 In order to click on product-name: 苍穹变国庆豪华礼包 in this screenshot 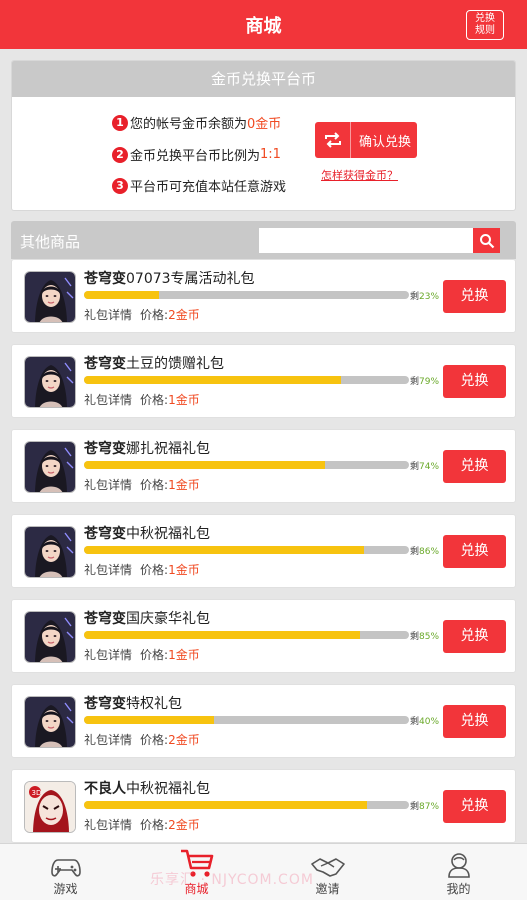, I will do `click(147, 618)`.